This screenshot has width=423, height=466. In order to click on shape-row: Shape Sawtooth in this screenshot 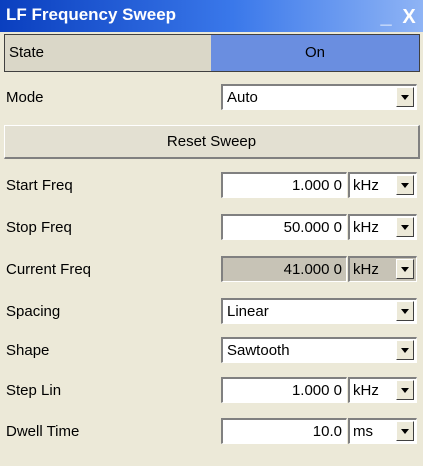, I will do `click(211, 352)`.